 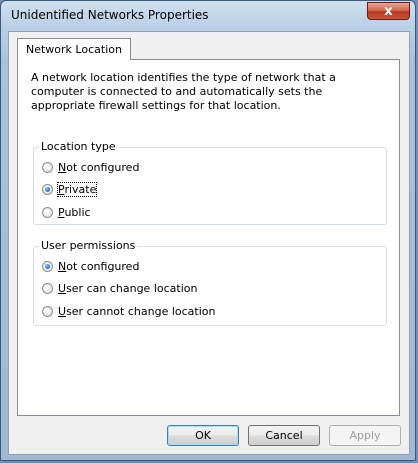 I want to click on radio-permission-cannot-change: User cannot change location, so click(x=128, y=311).